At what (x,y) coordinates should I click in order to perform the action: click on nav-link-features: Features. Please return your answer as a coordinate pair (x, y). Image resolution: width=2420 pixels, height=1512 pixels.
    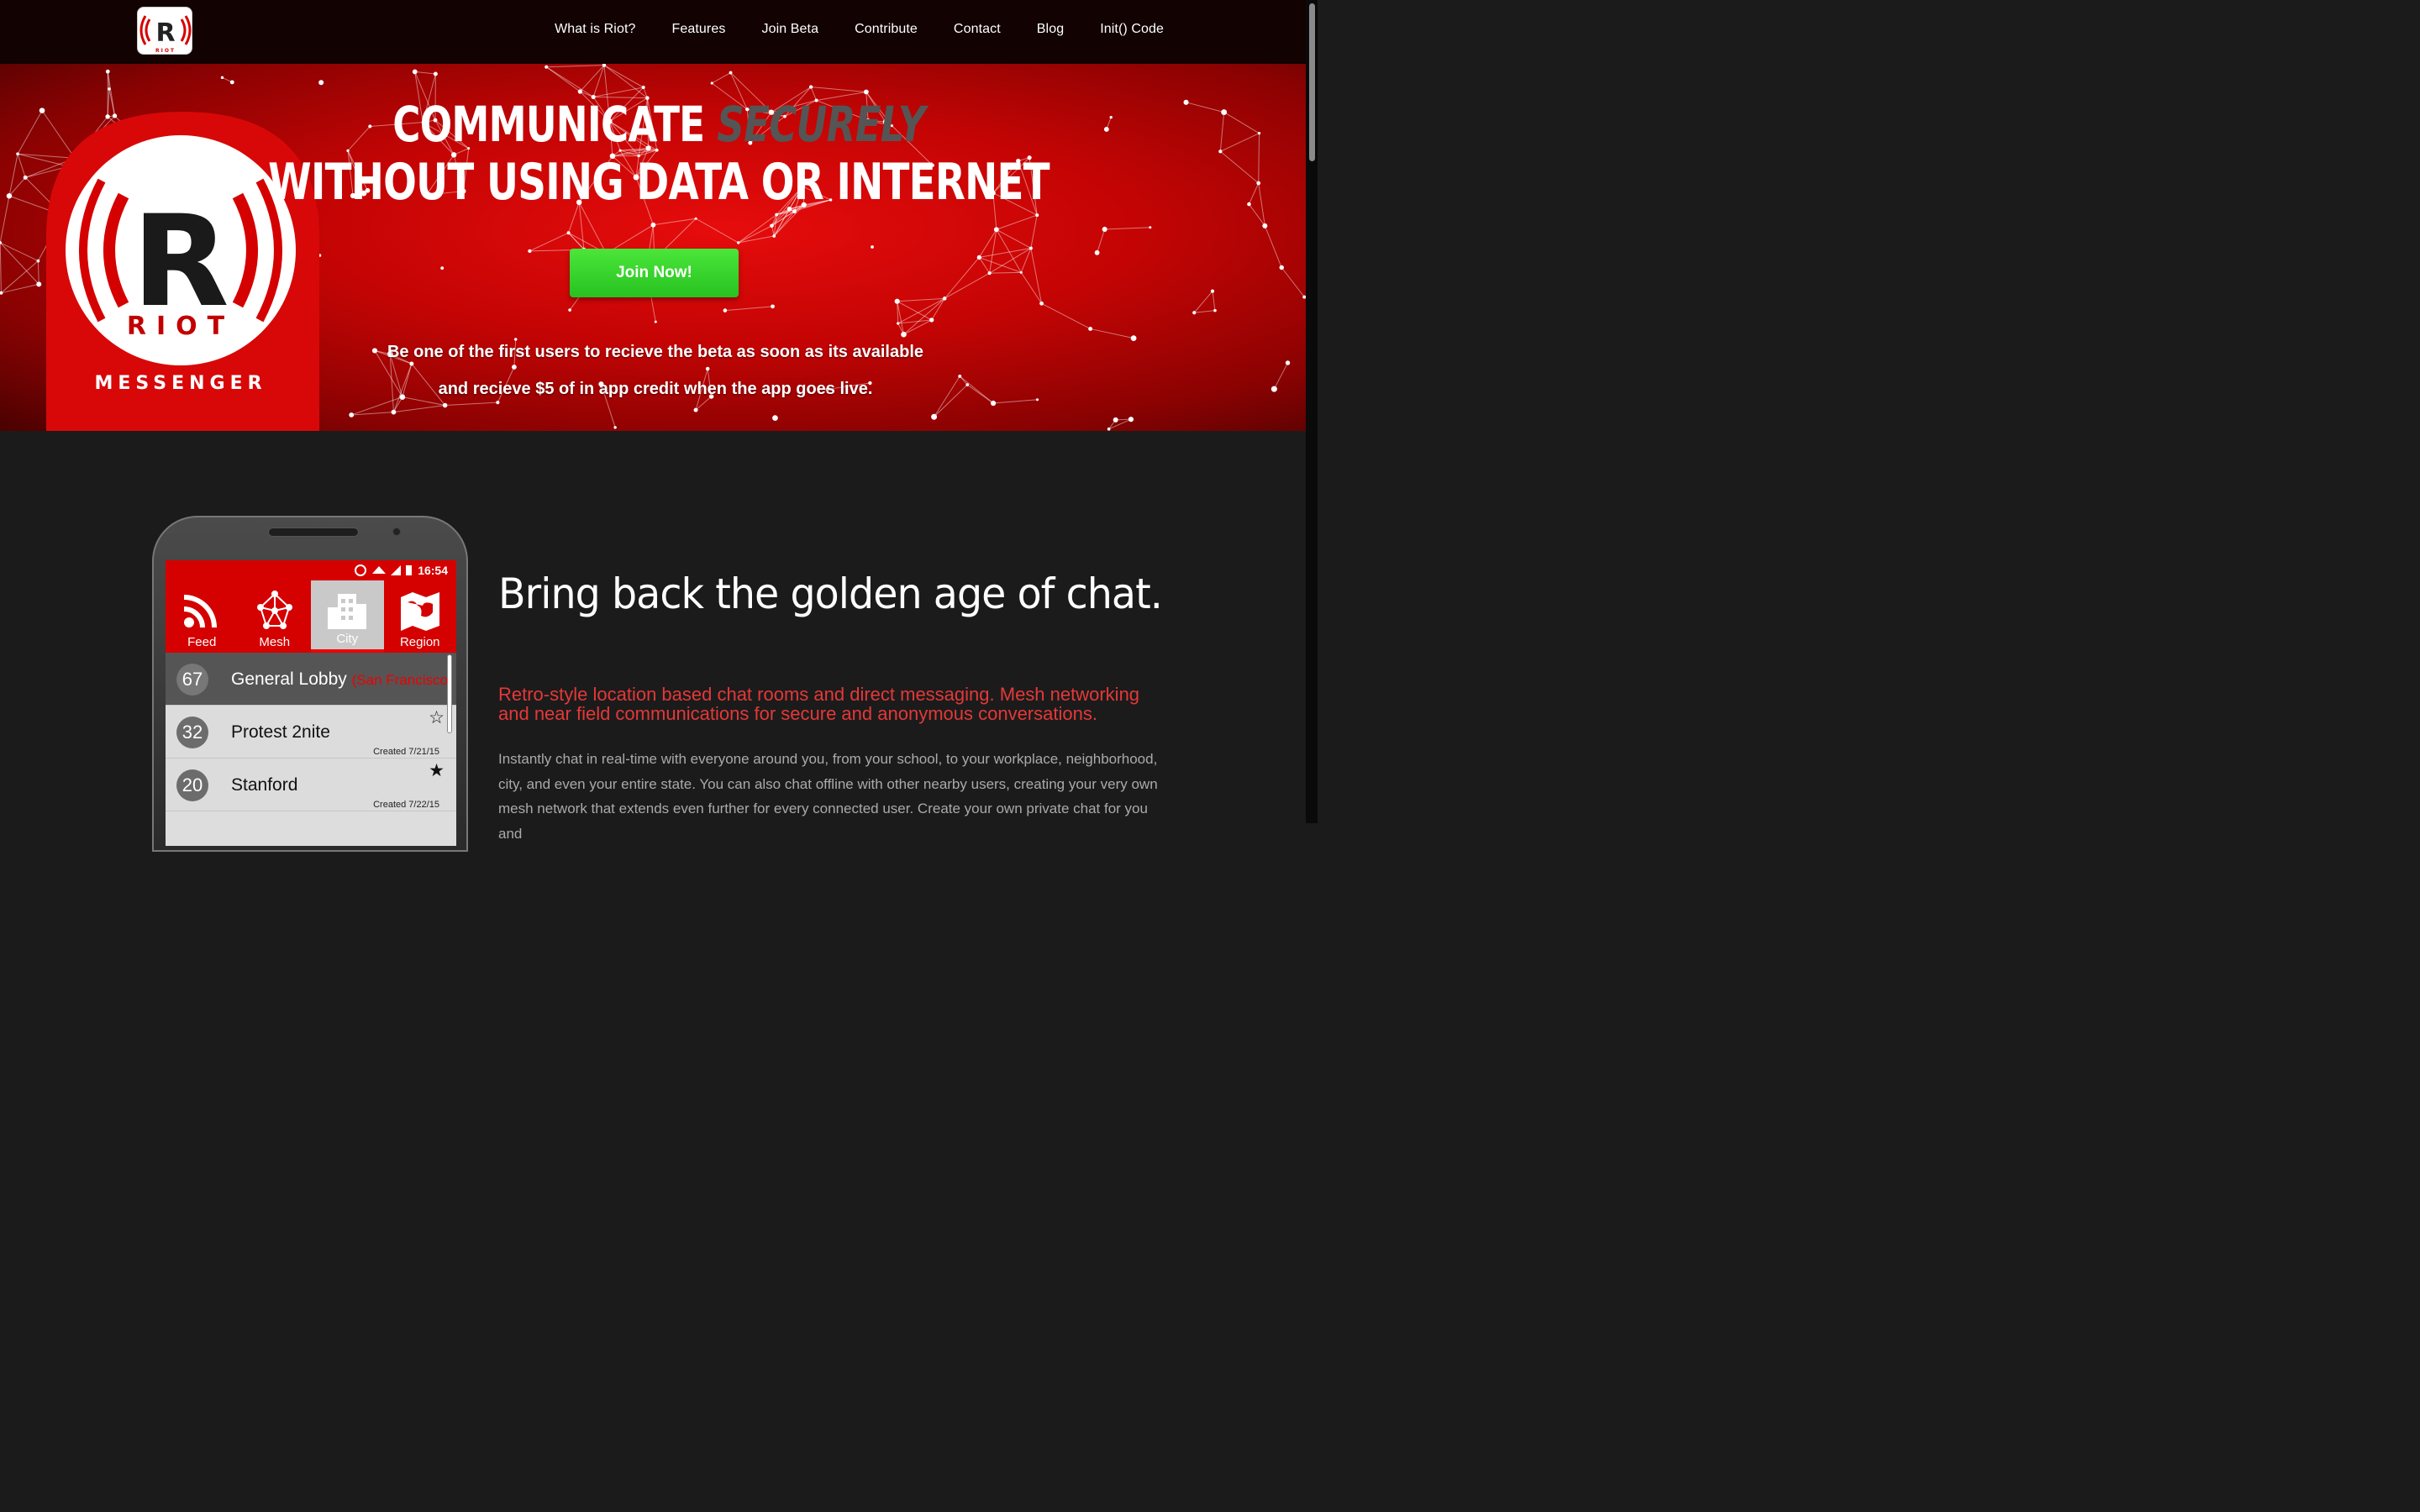
    Looking at the image, I should click on (699, 29).